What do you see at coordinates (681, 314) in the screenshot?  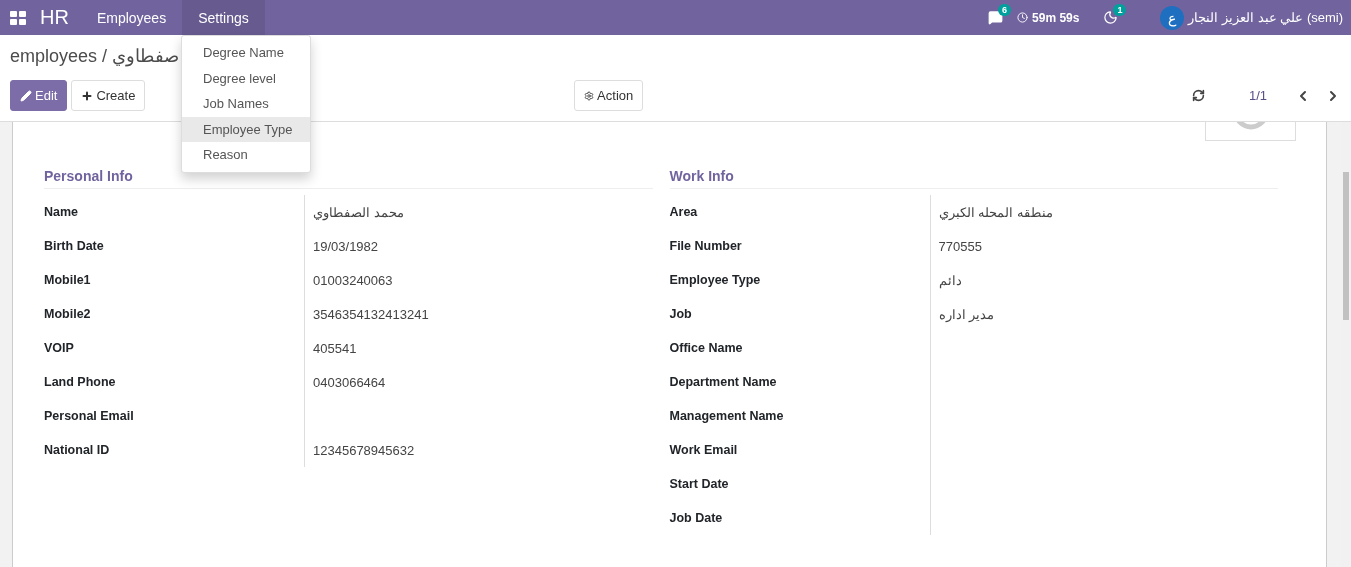 I see `field-label: Job` at bounding box center [681, 314].